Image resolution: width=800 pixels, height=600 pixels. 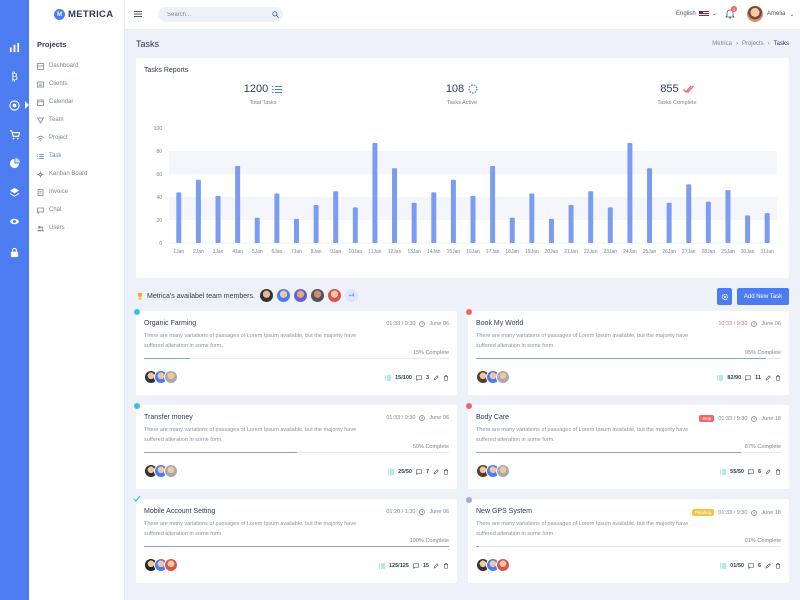 I want to click on sidebar-item-chat: Chat, so click(x=62, y=210).